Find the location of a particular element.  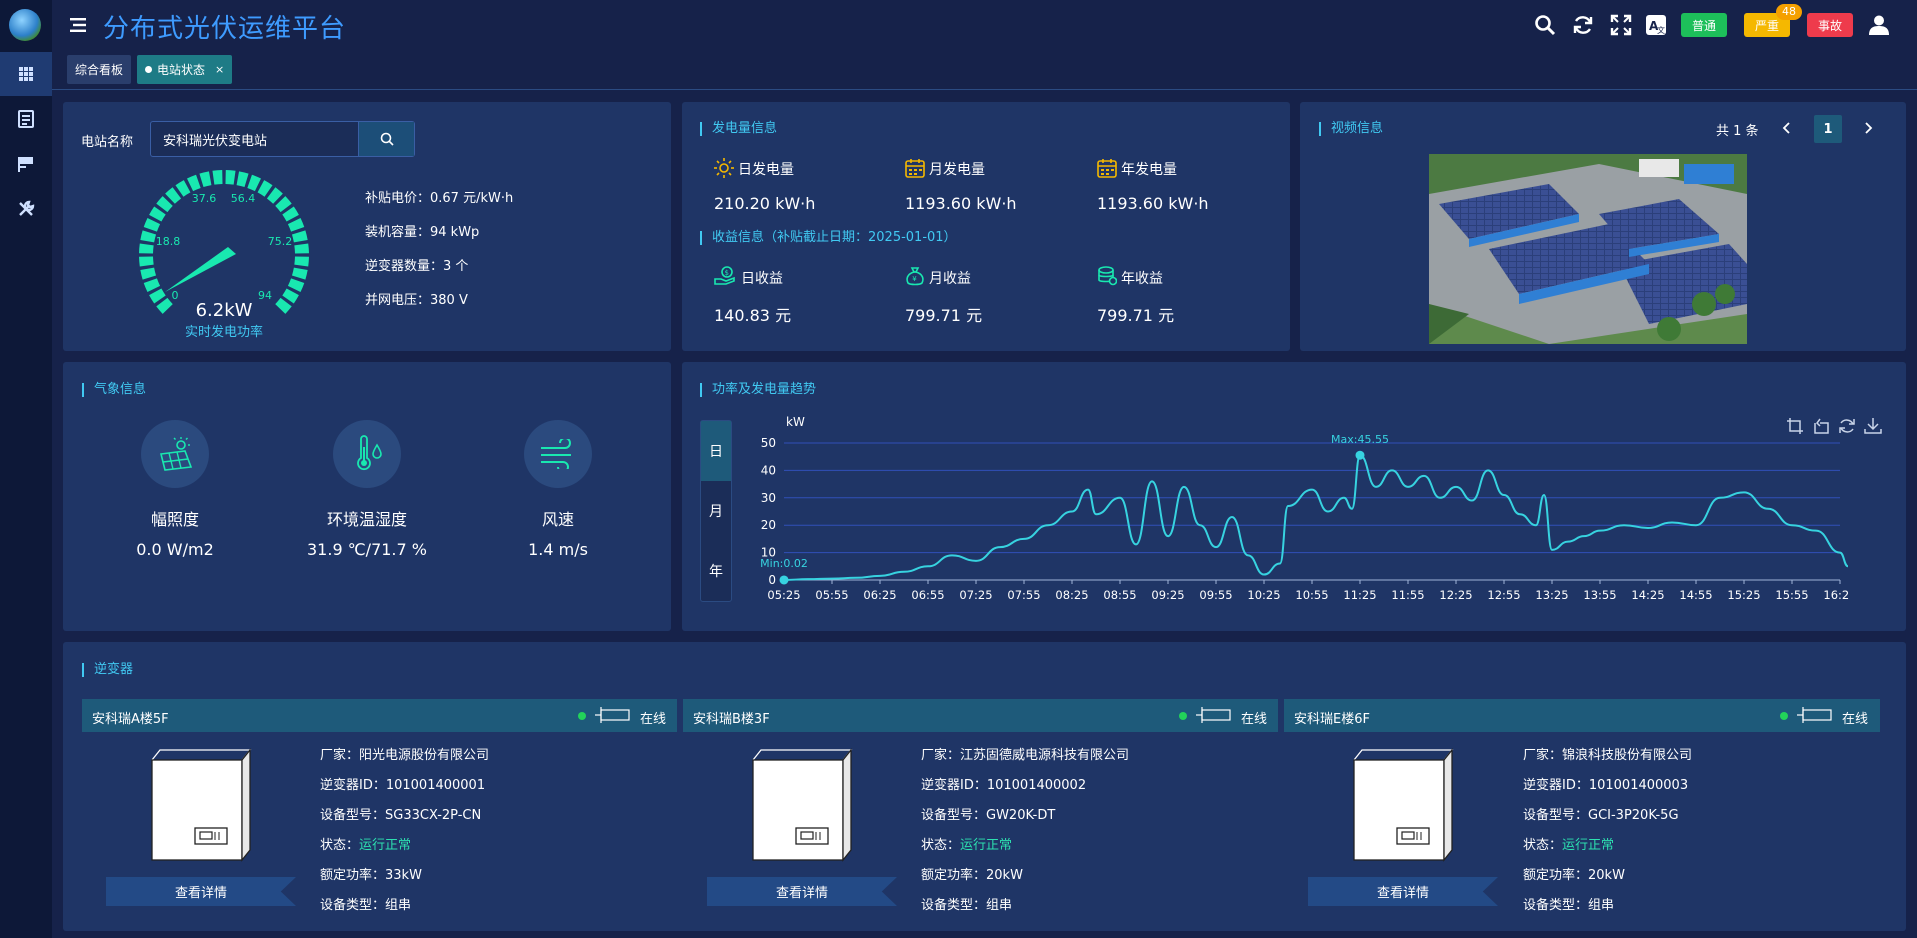

irradiance-circle is located at coordinates (175, 454).